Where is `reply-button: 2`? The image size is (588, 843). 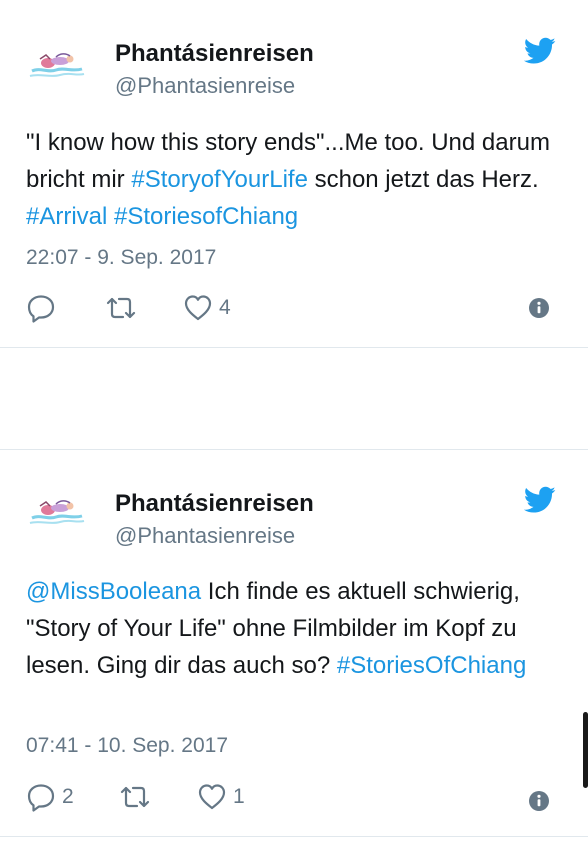
reply-button: 2 is located at coordinates (50, 797).